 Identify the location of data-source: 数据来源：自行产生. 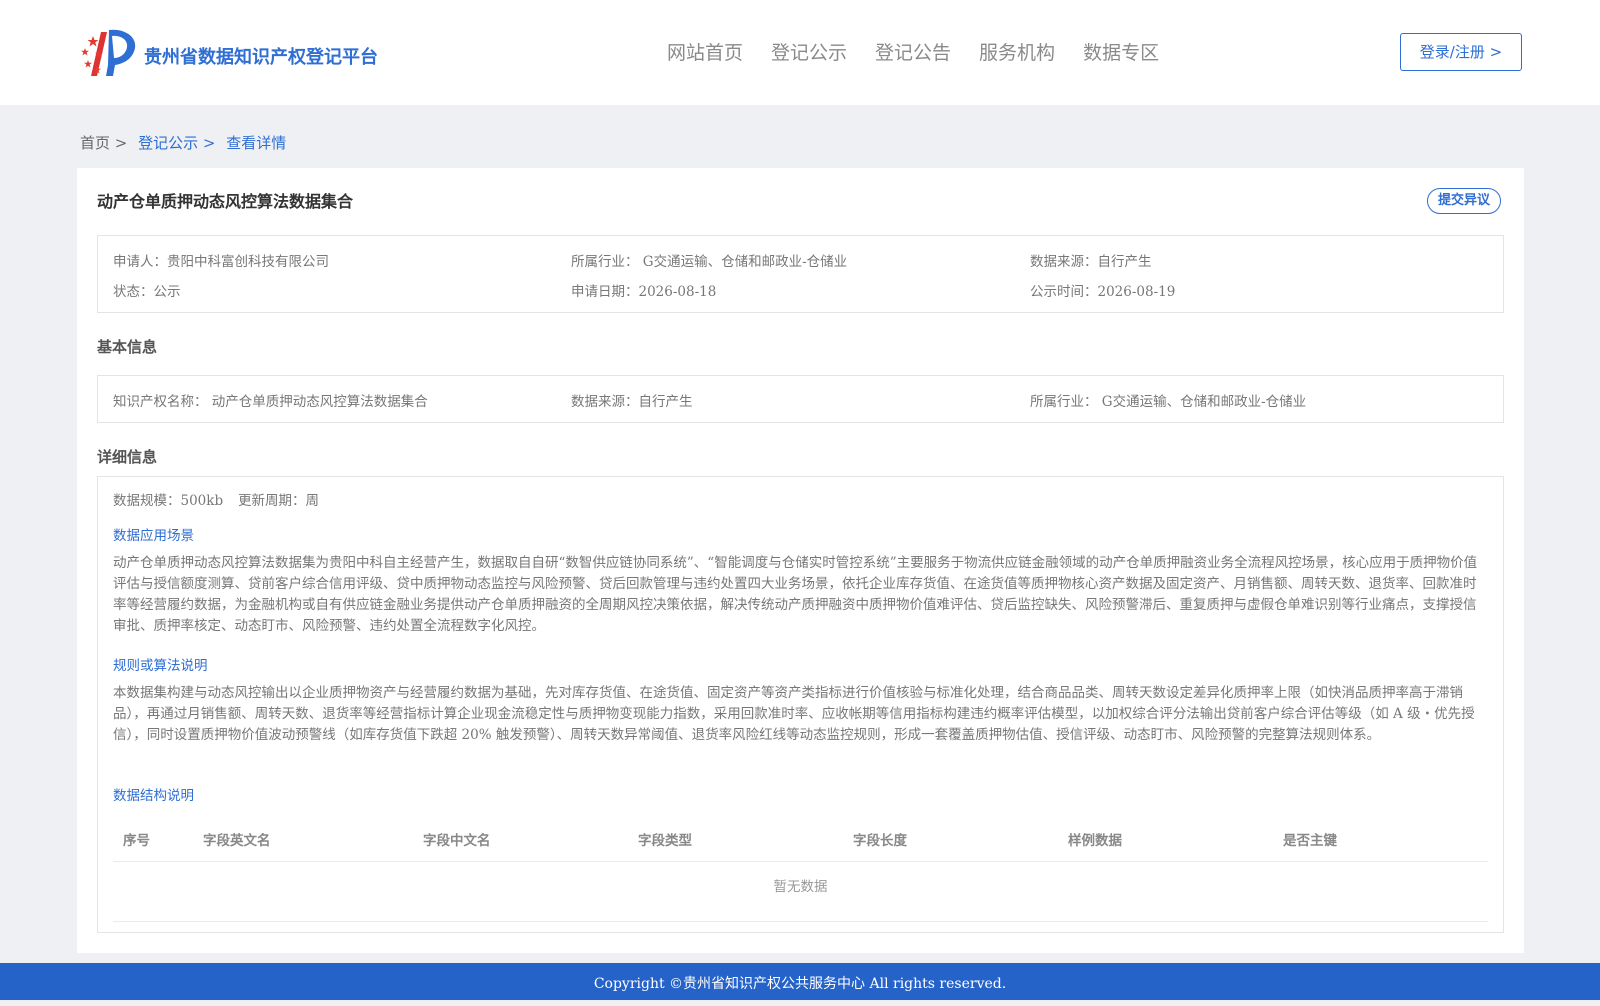
(1091, 262).